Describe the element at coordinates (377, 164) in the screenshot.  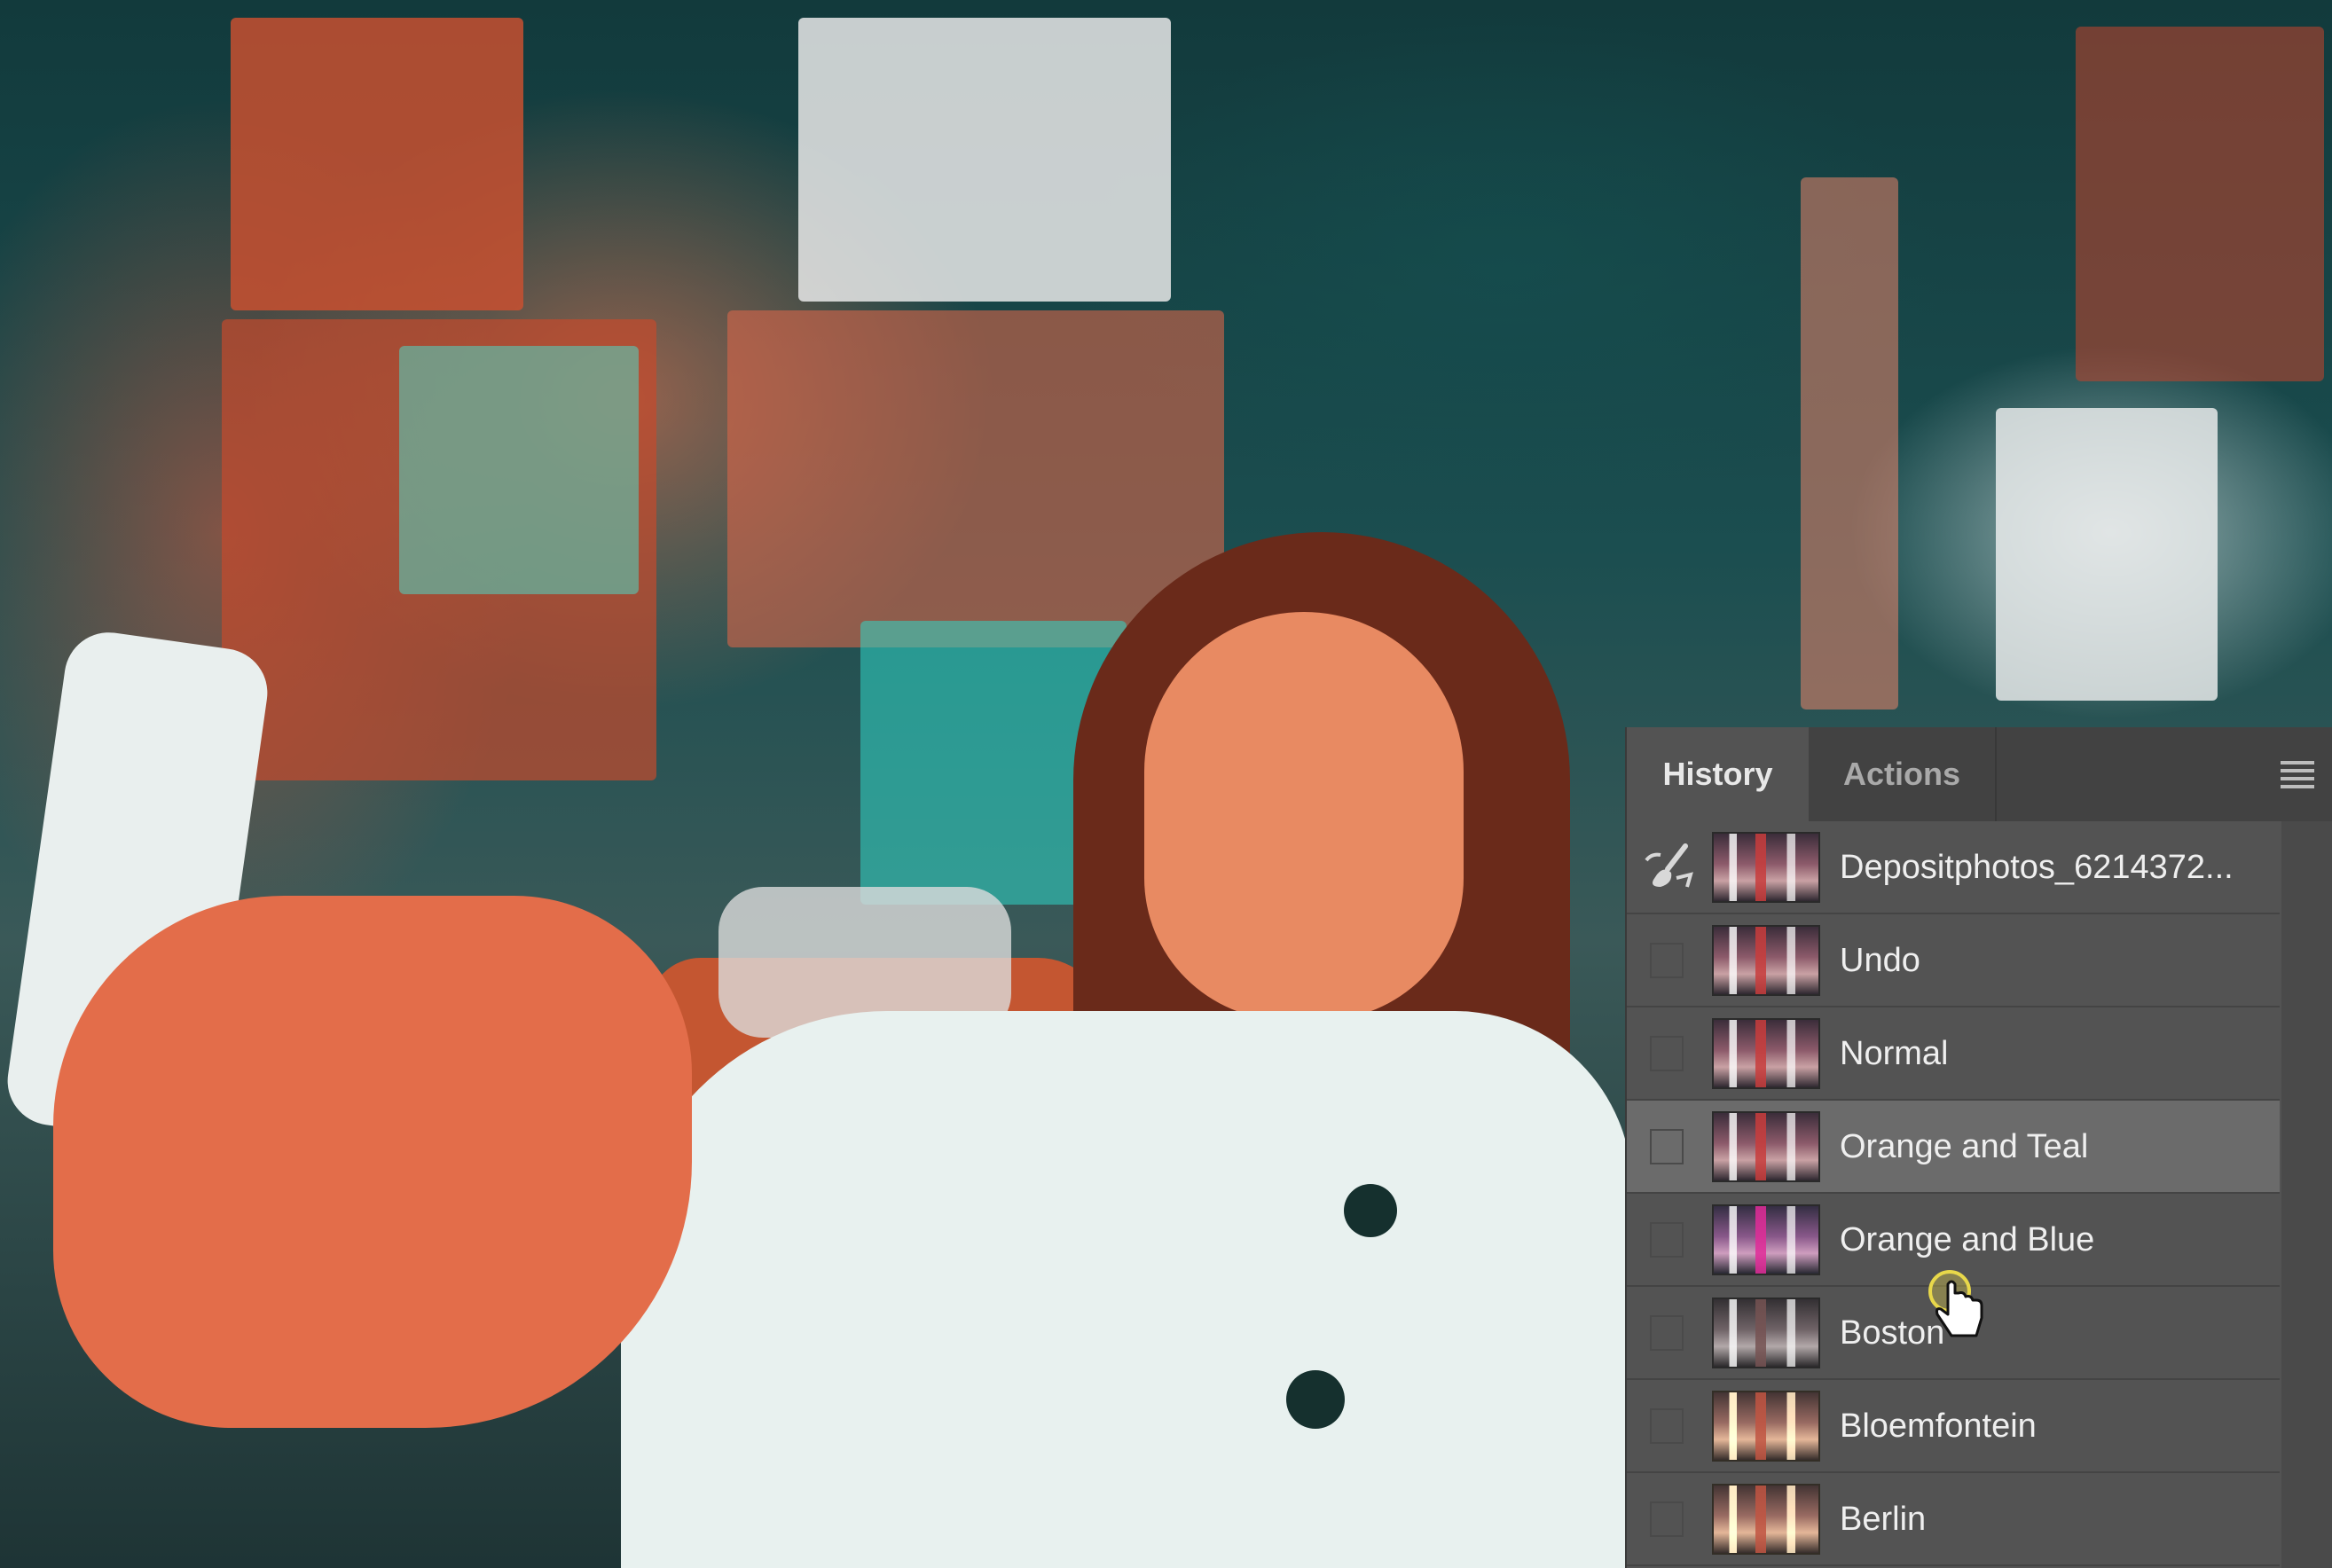
I see `billboard-left` at that location.